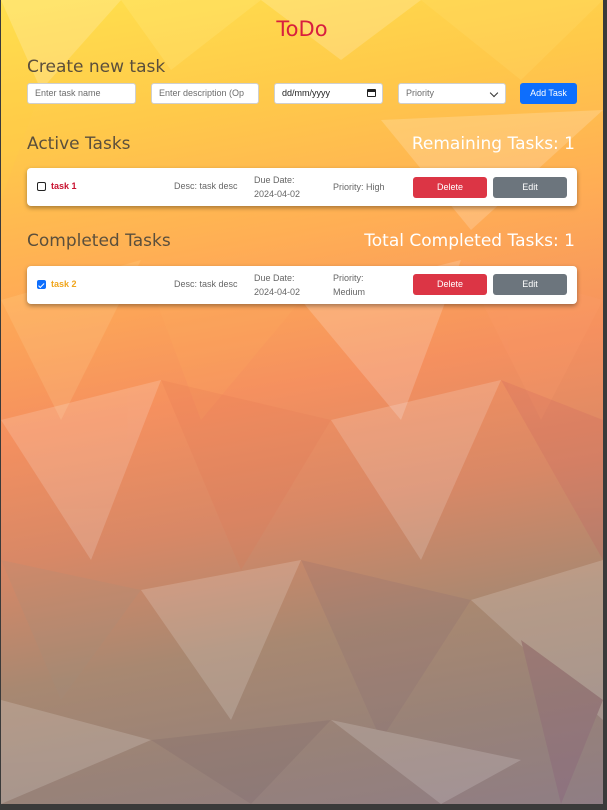  Describe the element at coordinates (99, 241) in the screenshot. I see `completed-tasks-heading: Completed Tasks` at that location.